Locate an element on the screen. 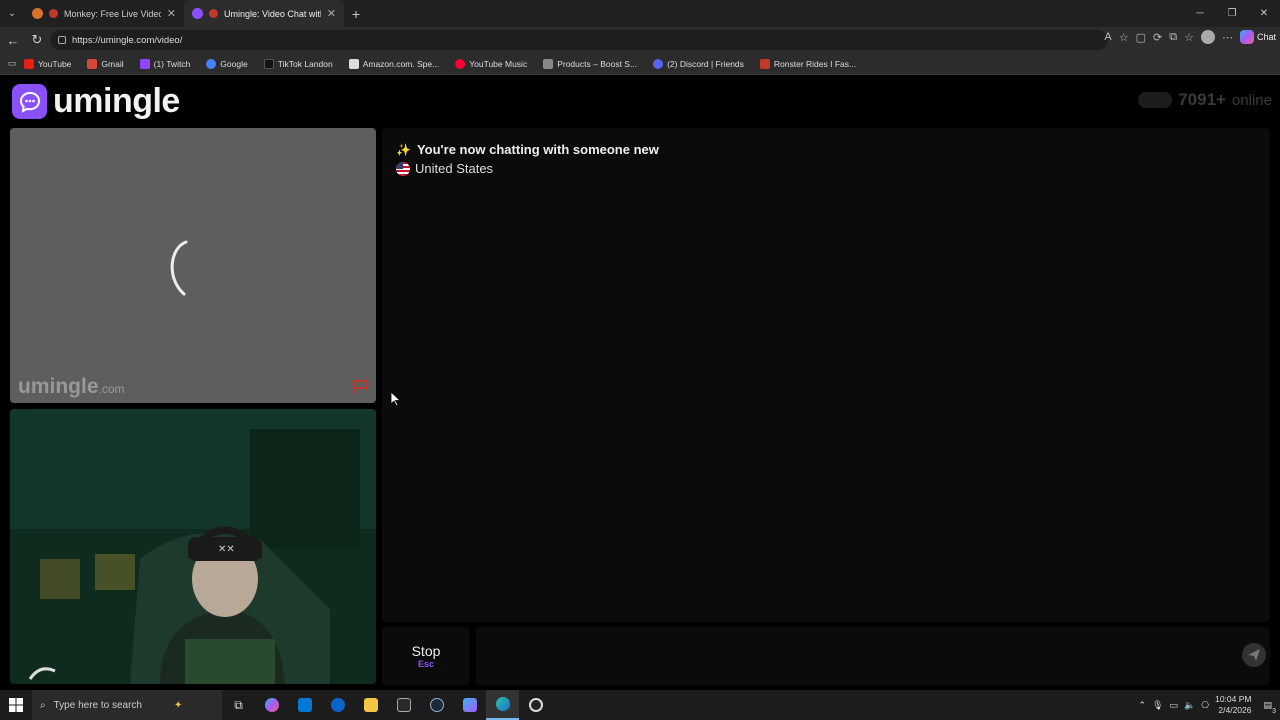 The height and width of the screenshot is (720, 1280). bookmark-label: YouTube is located at coordinates (55, 63).